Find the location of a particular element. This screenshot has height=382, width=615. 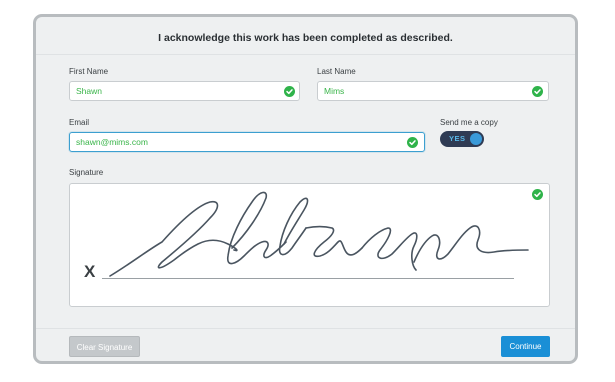

footer-divider is located at coordinates (305, 328).